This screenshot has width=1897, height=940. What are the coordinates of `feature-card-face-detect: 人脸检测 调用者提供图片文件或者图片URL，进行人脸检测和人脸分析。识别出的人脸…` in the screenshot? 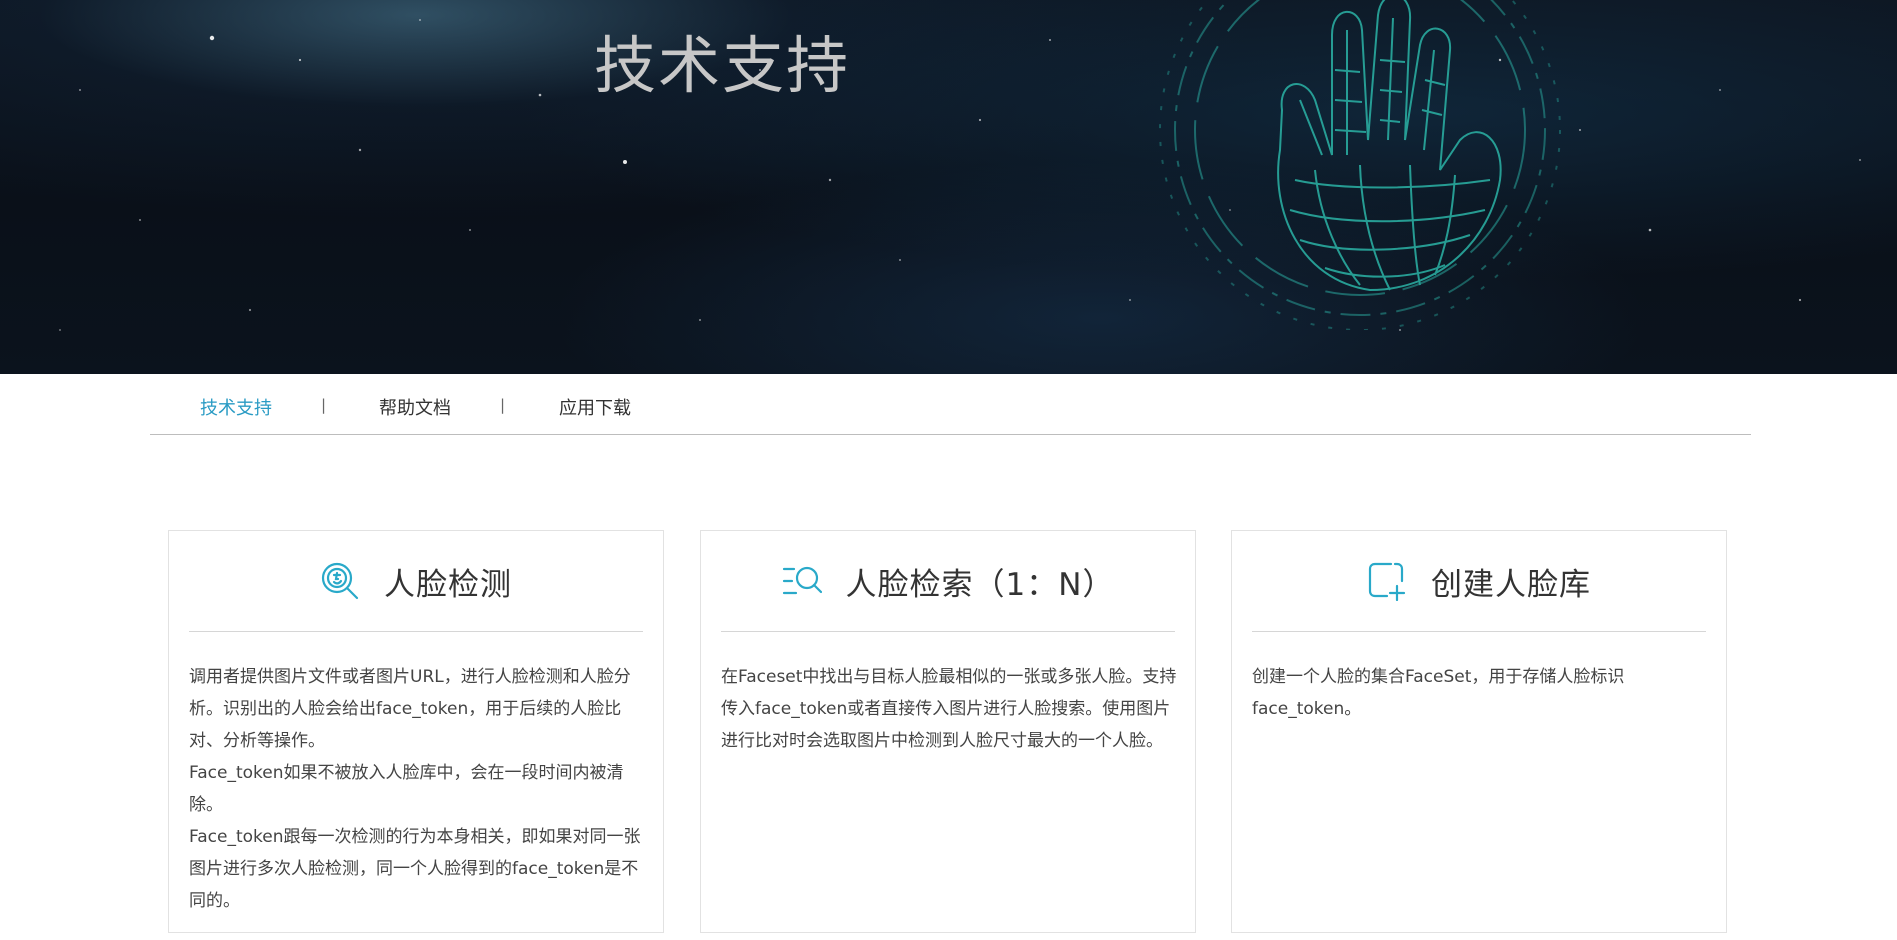 It's located at (416, 731).